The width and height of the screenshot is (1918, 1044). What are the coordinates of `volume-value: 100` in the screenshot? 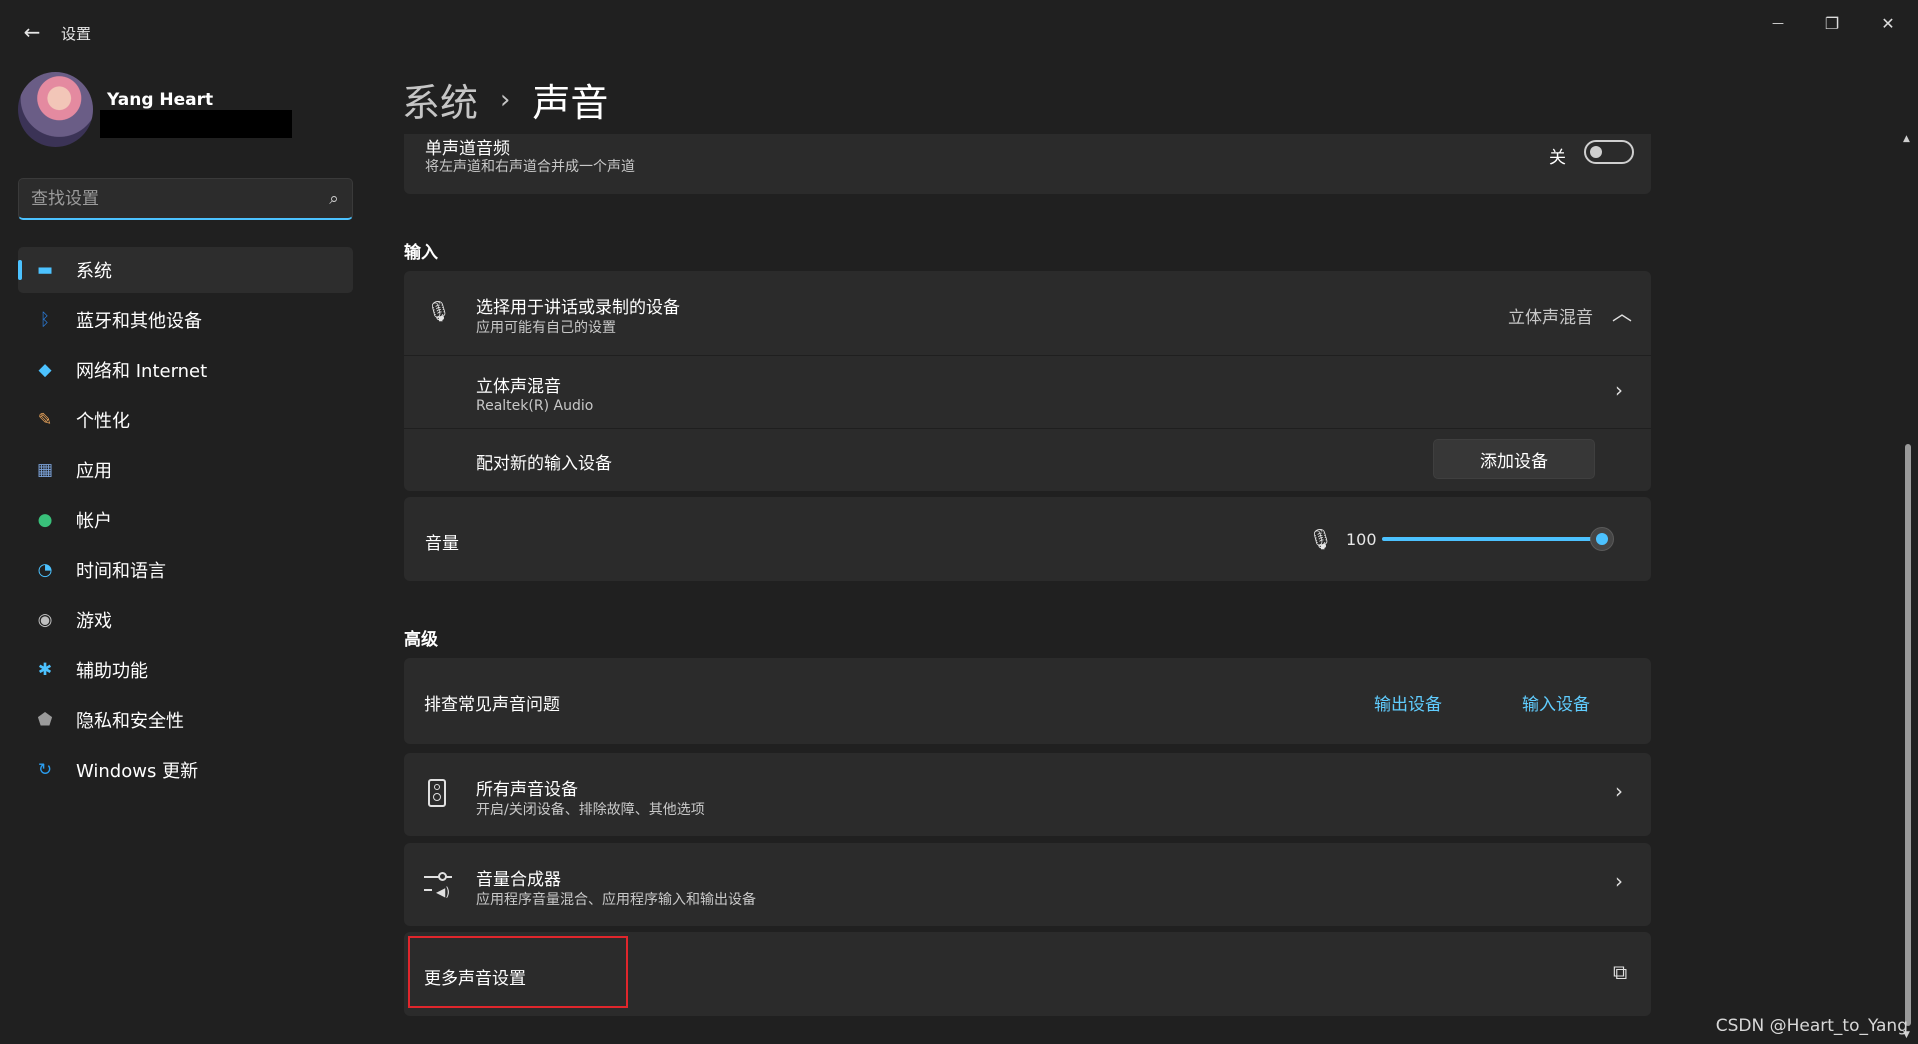 It's located at (1361, 539).